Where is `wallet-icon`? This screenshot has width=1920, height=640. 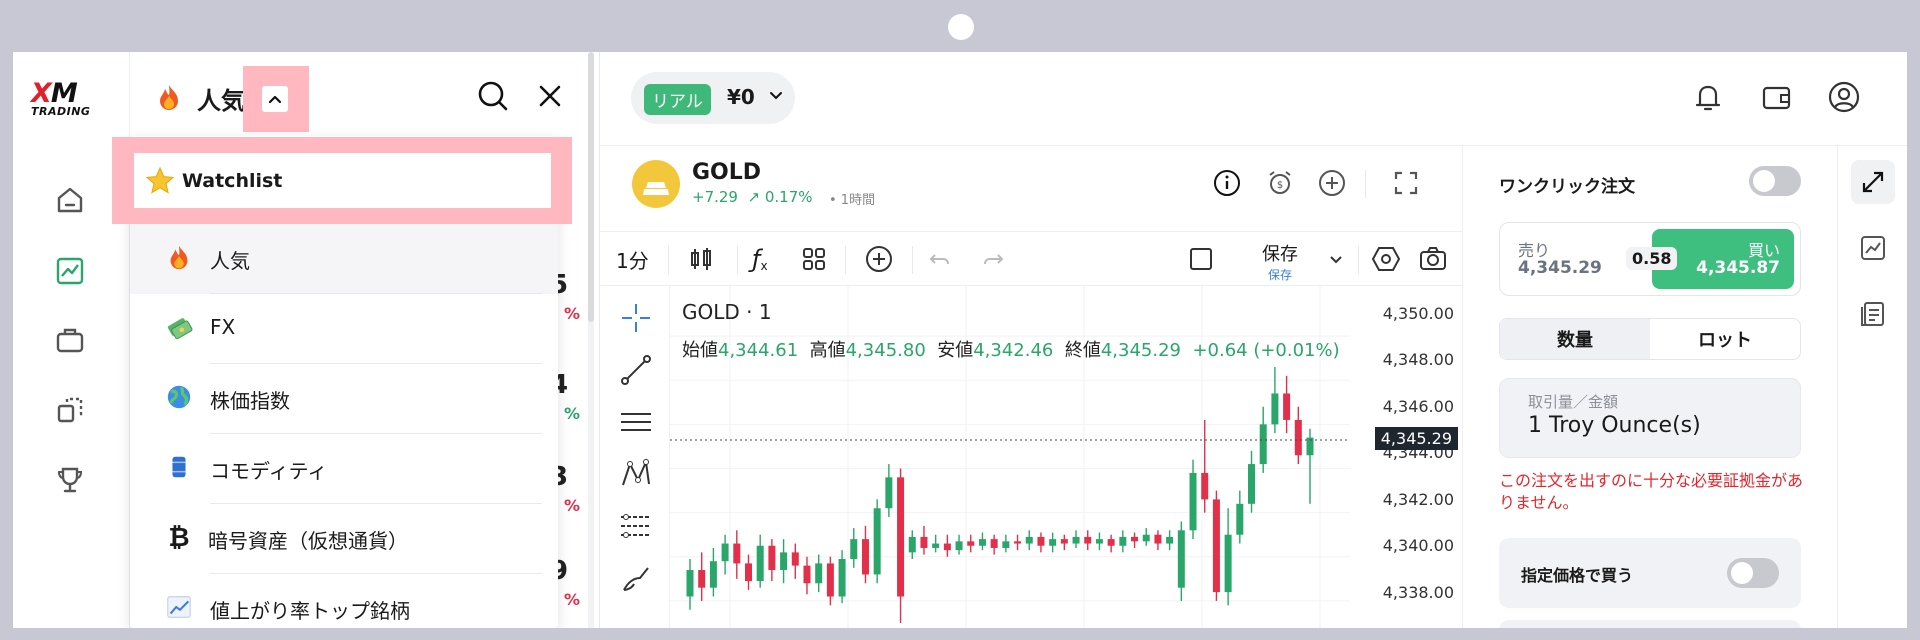
wallet-icon is located at coordinates (1776, 97).